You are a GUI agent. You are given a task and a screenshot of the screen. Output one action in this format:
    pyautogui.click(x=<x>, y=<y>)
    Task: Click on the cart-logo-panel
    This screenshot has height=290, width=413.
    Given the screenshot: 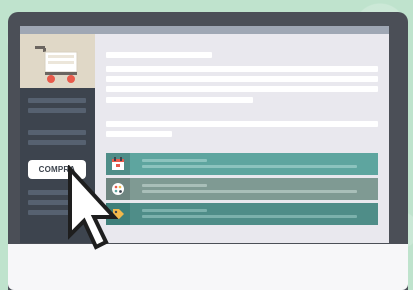 What is the action you would take?
    pyautogui.click(x=57, y=61)
    